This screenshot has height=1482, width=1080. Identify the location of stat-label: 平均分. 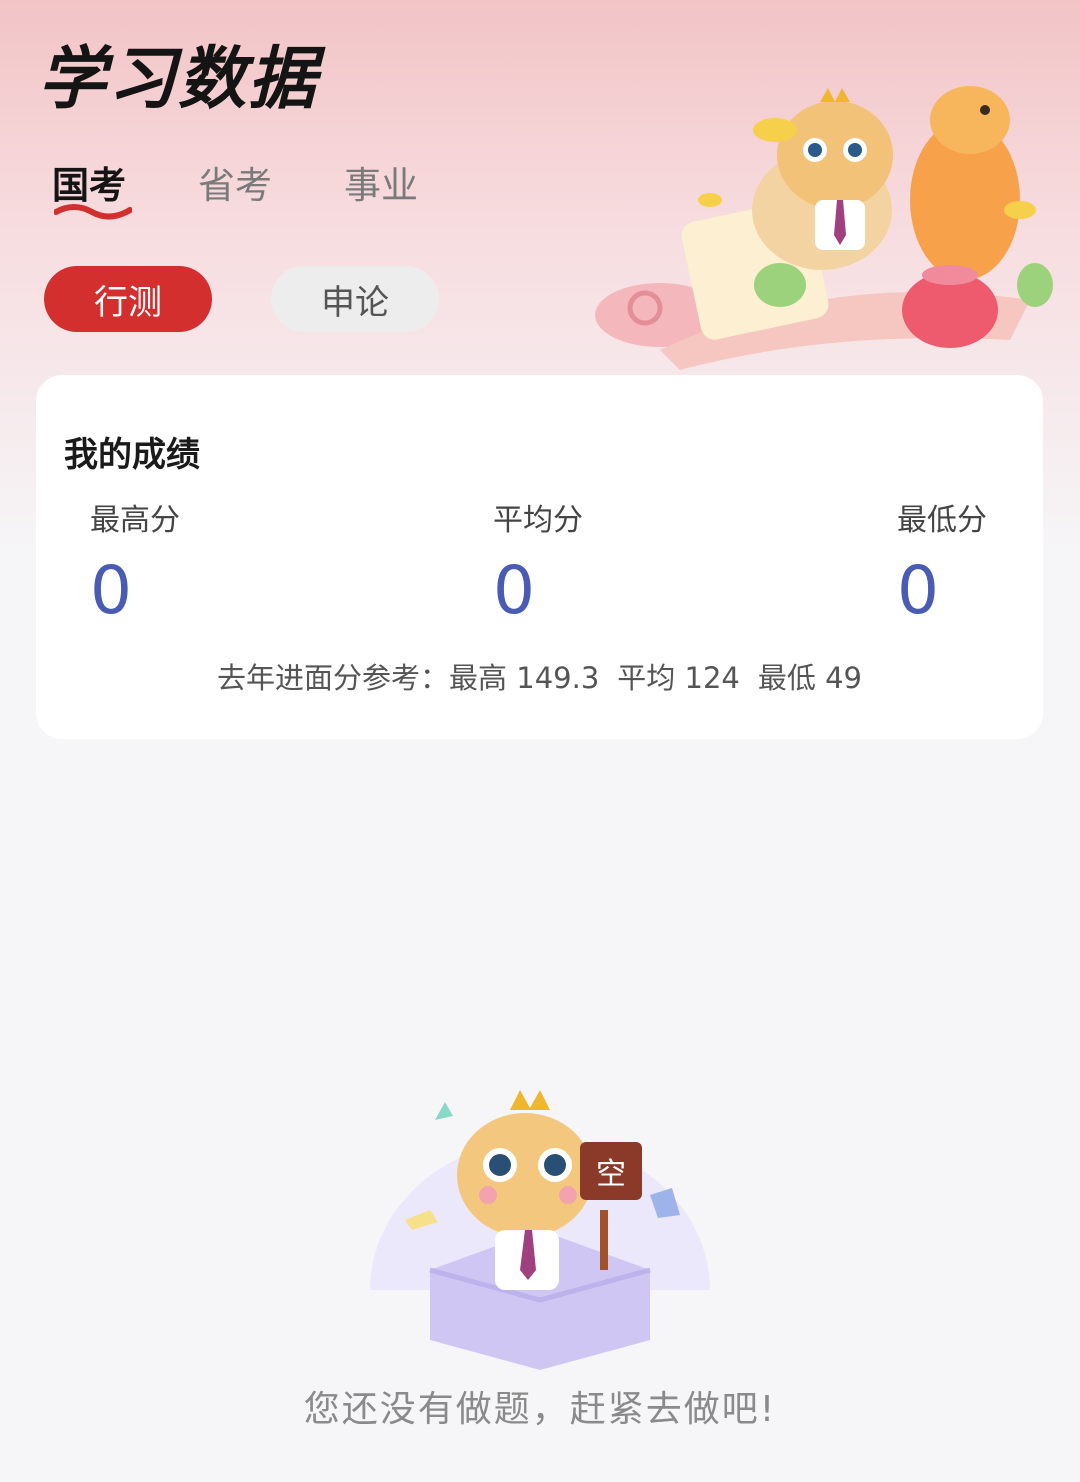
(538, 520).